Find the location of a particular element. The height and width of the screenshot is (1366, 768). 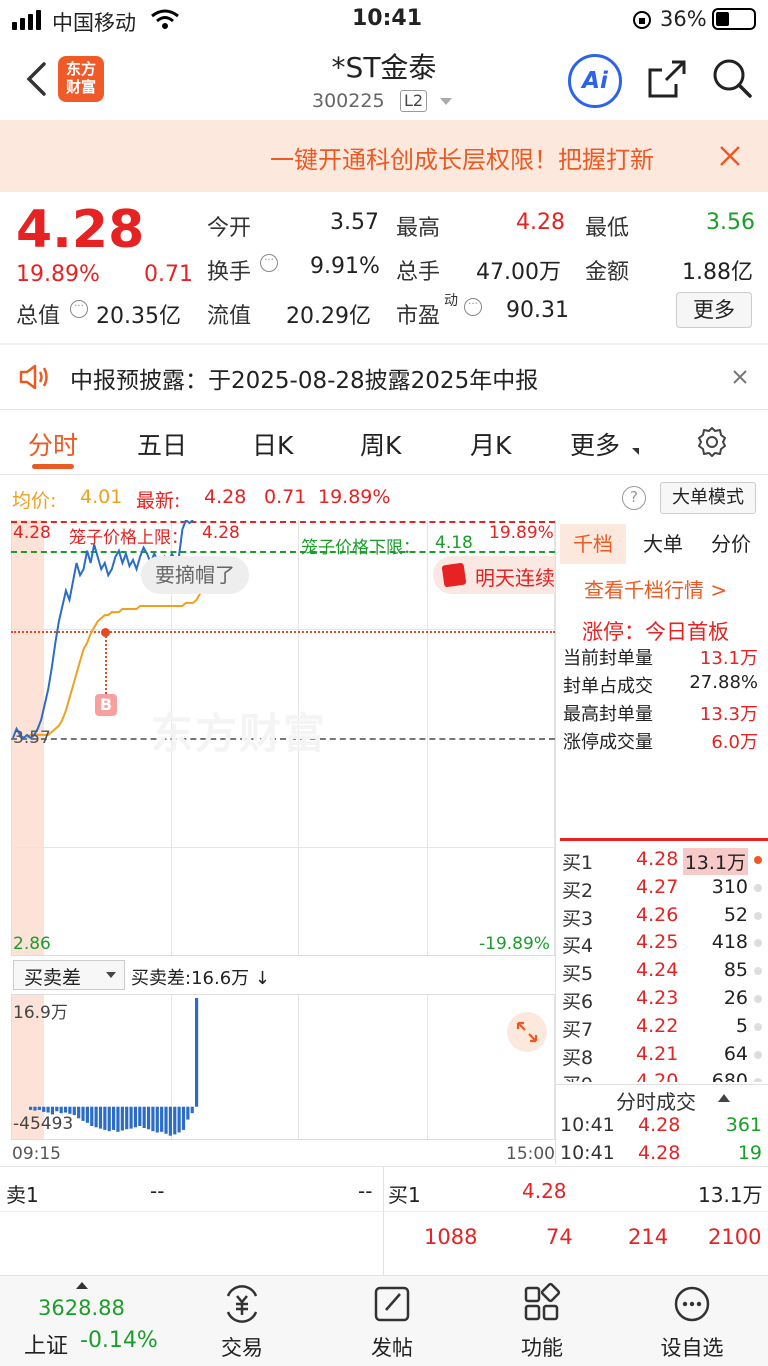

order-book-row: 买2 4.27 310 is located at coordinates (664, 888).